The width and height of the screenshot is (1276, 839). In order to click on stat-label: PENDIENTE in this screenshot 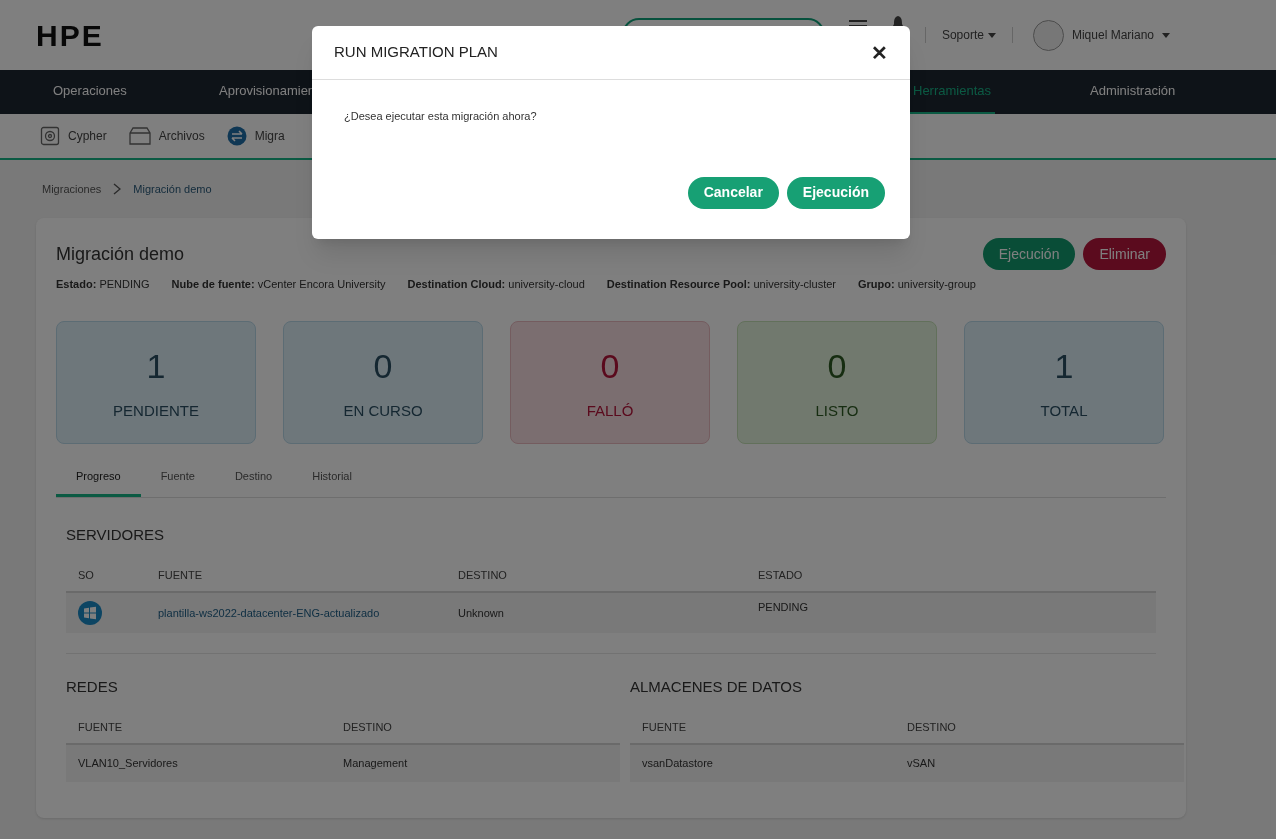, I will do `click(156, 411)`.